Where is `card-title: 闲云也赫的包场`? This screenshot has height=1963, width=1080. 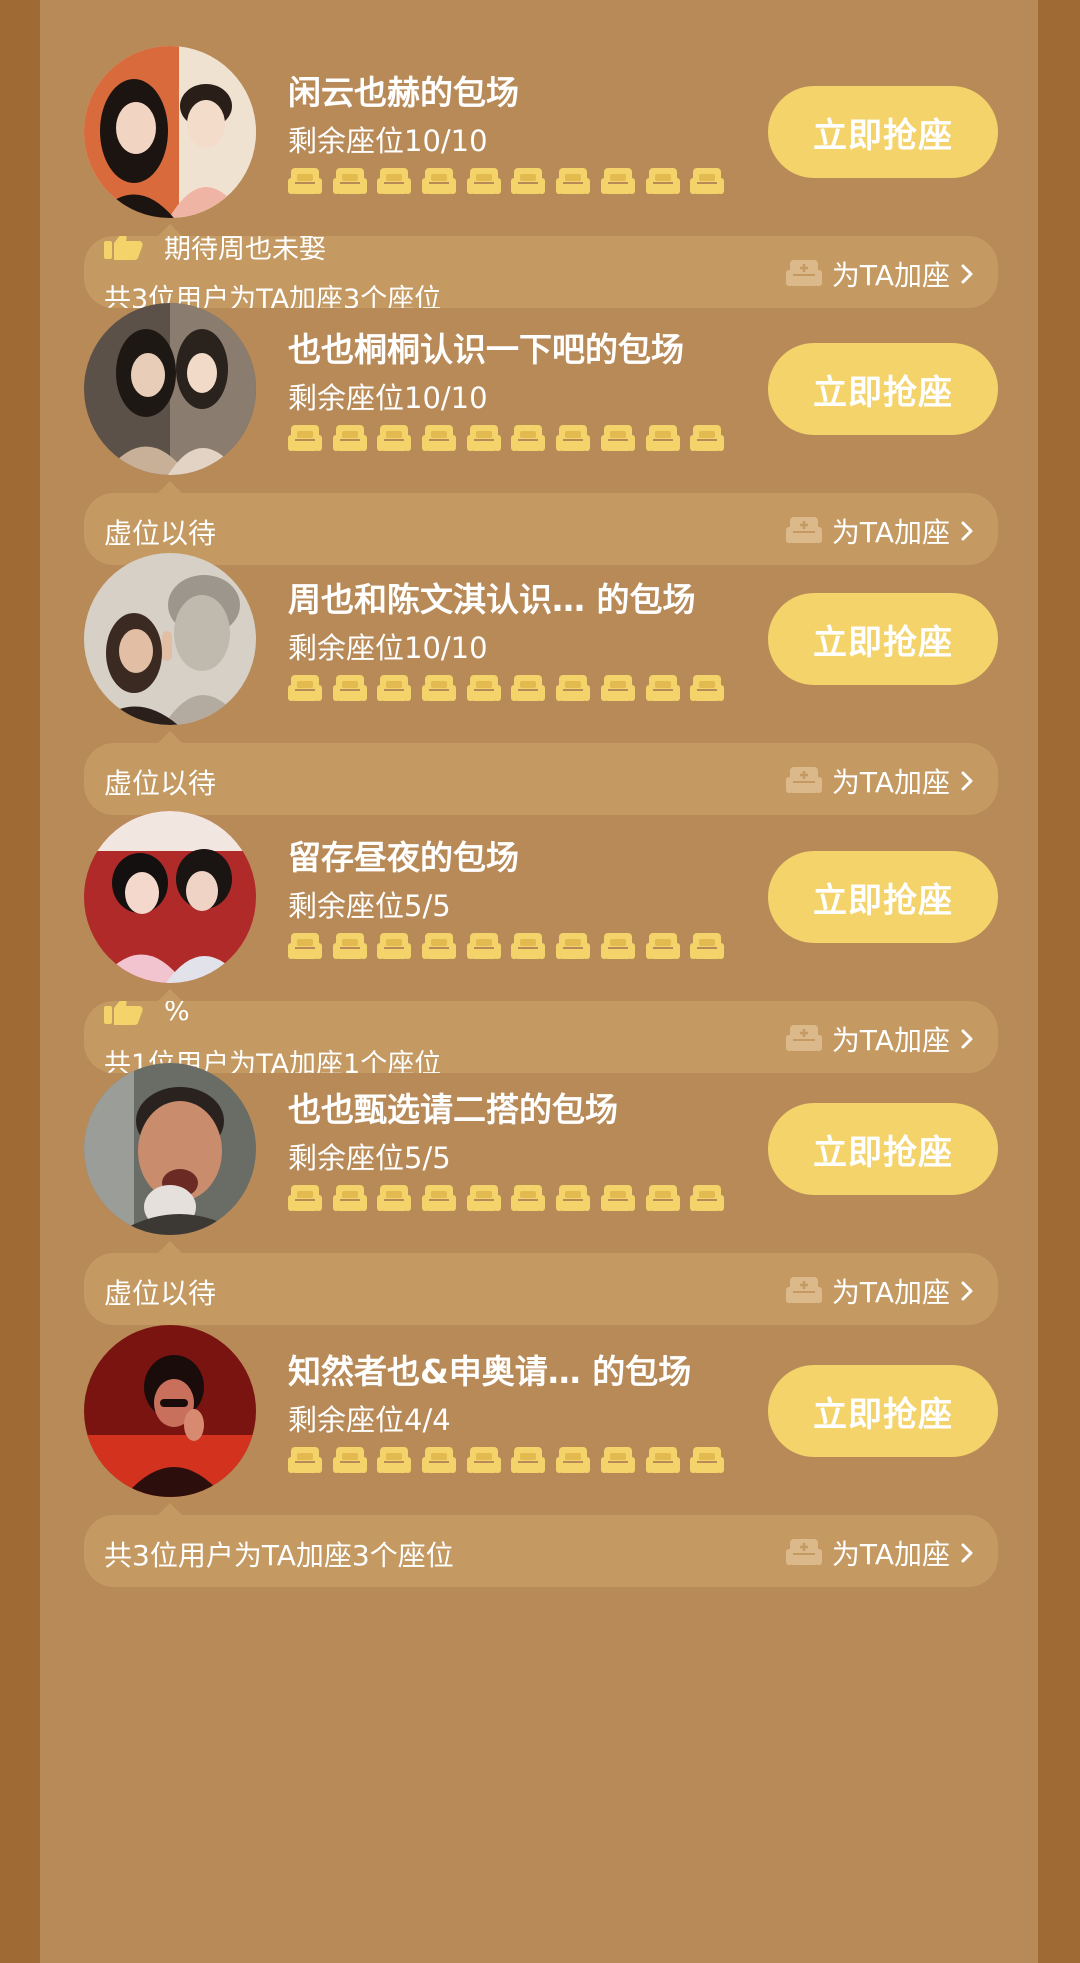
card-title: 闲云也赫的包场 is located at coordinates (403, 92).